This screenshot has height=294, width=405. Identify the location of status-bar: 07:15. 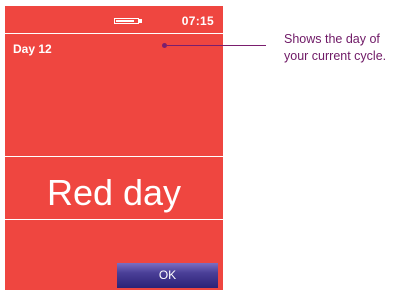
(114, 19).